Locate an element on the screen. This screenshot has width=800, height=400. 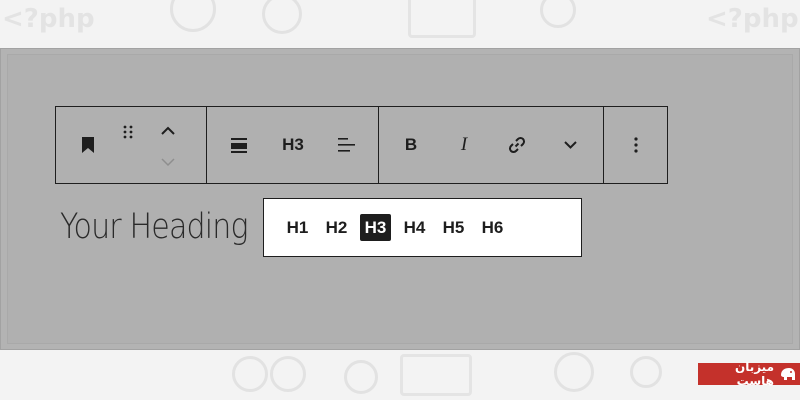
link-icon is located at coordinates (517, 145).